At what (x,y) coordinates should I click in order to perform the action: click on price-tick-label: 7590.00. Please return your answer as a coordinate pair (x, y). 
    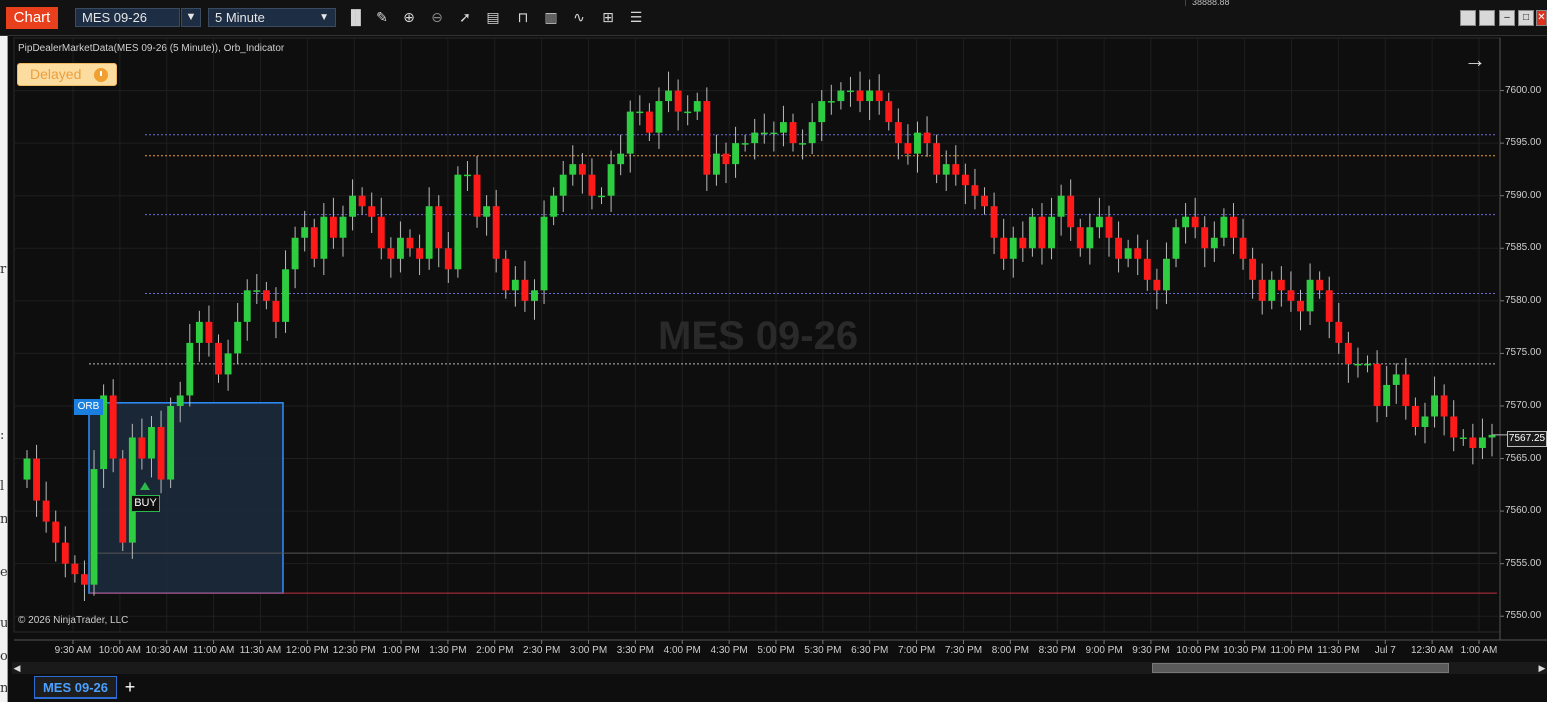
    Looking at the image, I should click on (1523, 195).